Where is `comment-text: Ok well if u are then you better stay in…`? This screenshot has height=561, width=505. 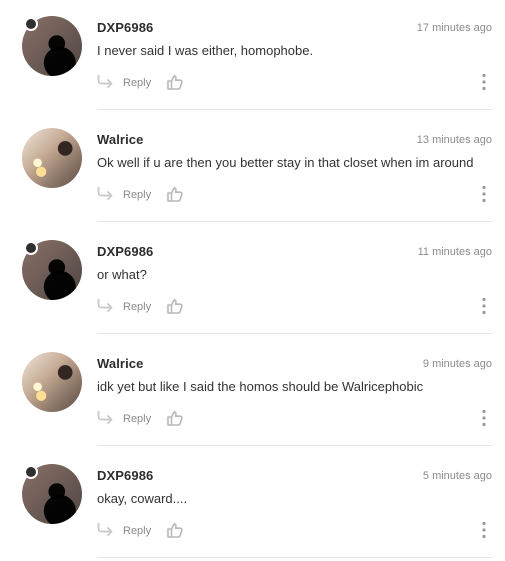
comment-text: Ok well if u are then you better stay in… is located at coordinates (285, 162).